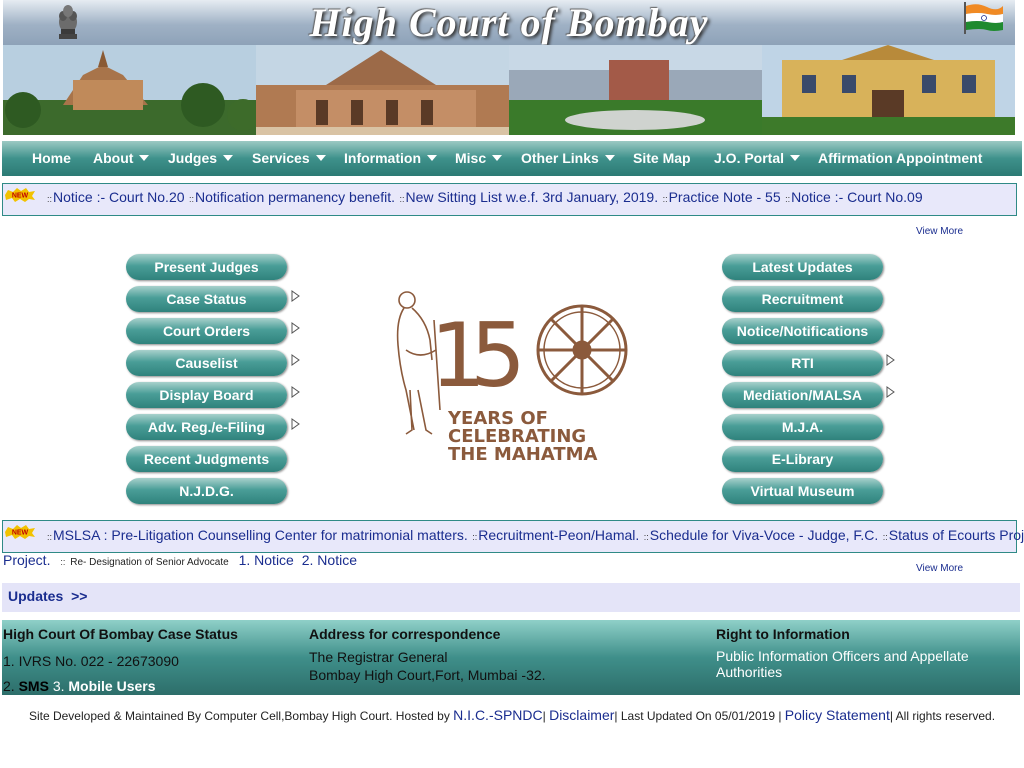 This screenshot has height=768, width=1024. I want to click on btn-recruitment: Recruitment, so click(802, 299).